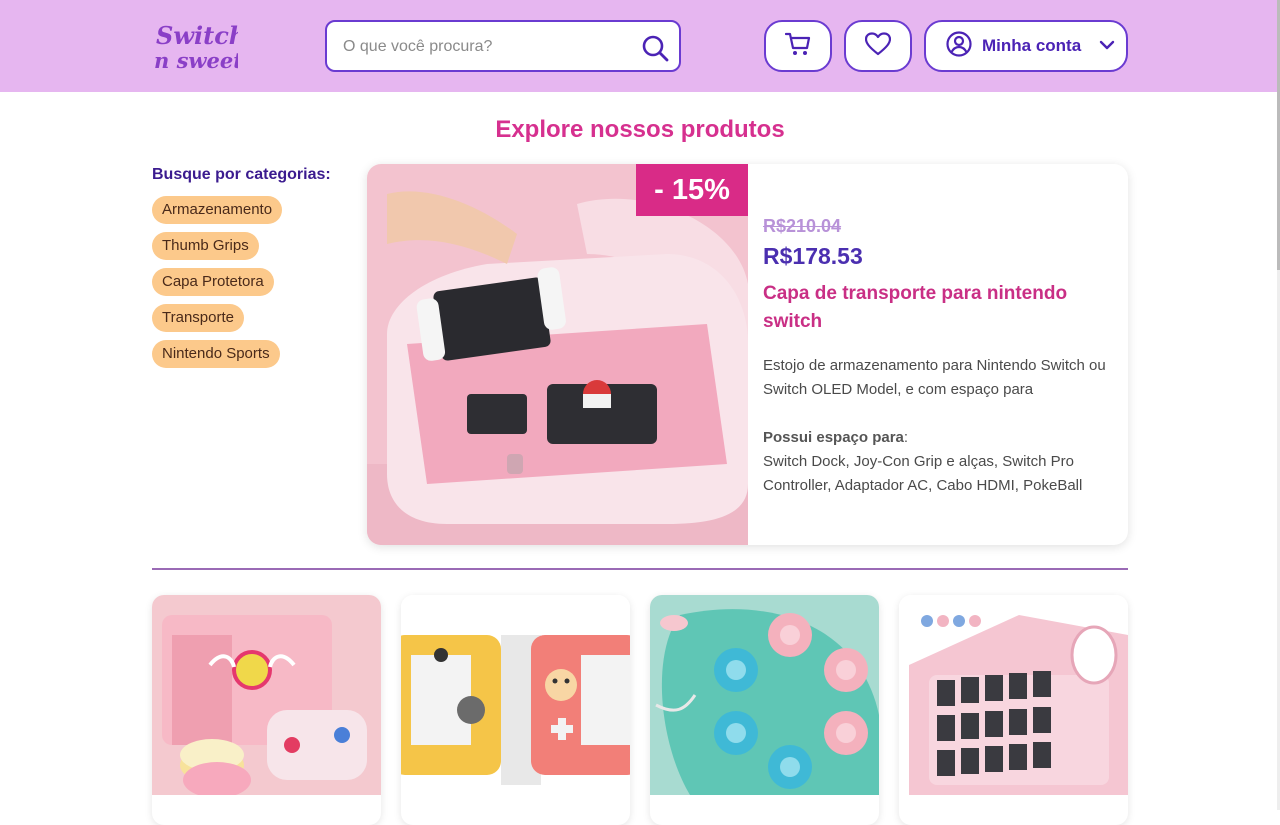 This screenshot has height=825, width=1280. What do you see at coordinates (557, 354) in the screenshot?
I see `featured-product-image` at bounding box center [557, 354].